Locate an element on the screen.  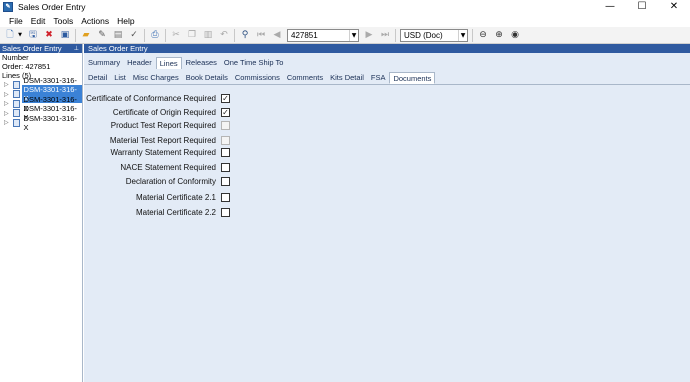
pin-icon: ⊥ is located at coordinates (78, 48).